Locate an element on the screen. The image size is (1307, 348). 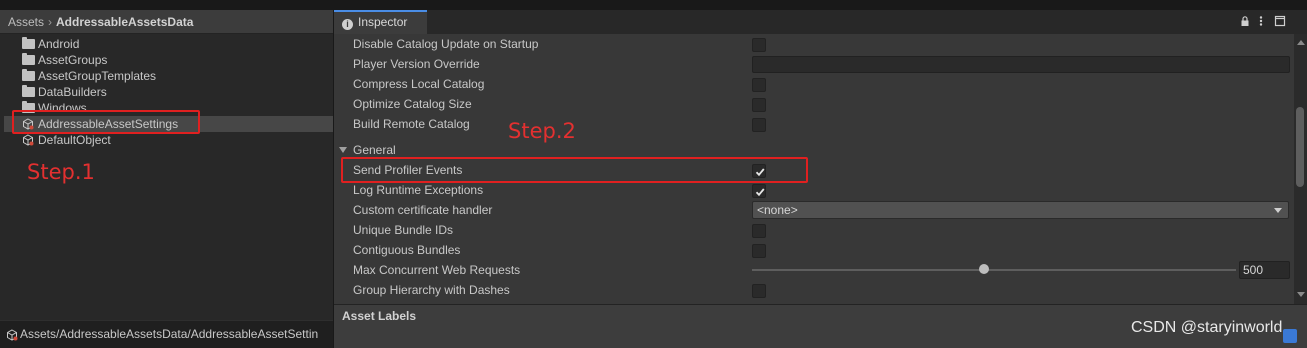
field-compress-local-catalog: Compress Local Catalog is located at coordinates (814, 84).